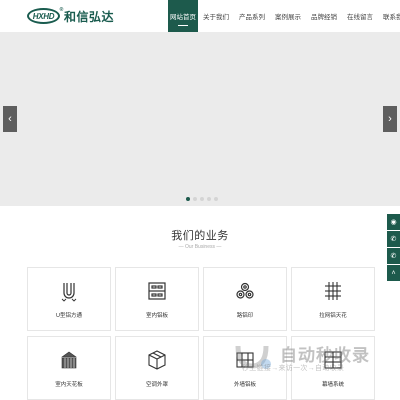  What do you see at coordinates (69, 316) in the screenshot?
I see `card-label: U型铝方通` at bounding box center [69, 316].